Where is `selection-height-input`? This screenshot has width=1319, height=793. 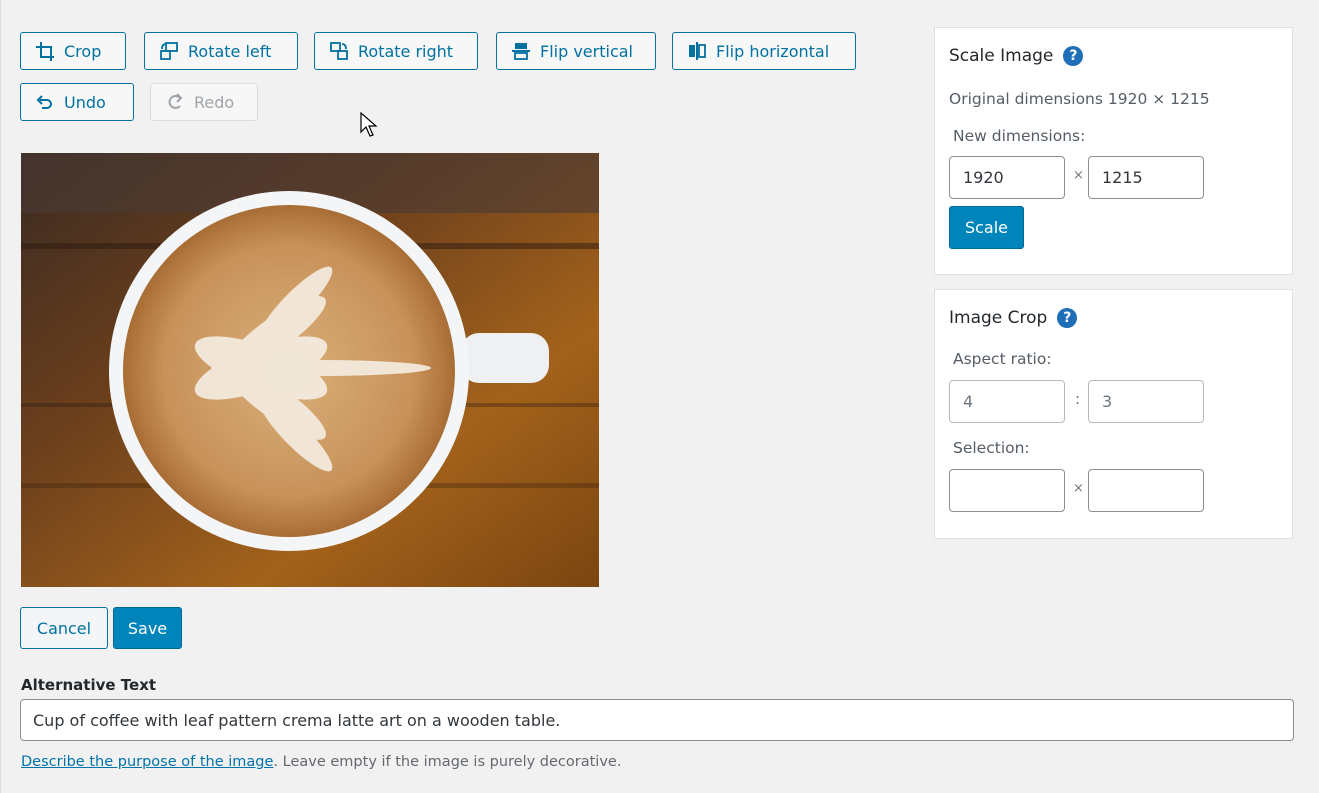
selection-height-input is located at coordinates (1146, 490).